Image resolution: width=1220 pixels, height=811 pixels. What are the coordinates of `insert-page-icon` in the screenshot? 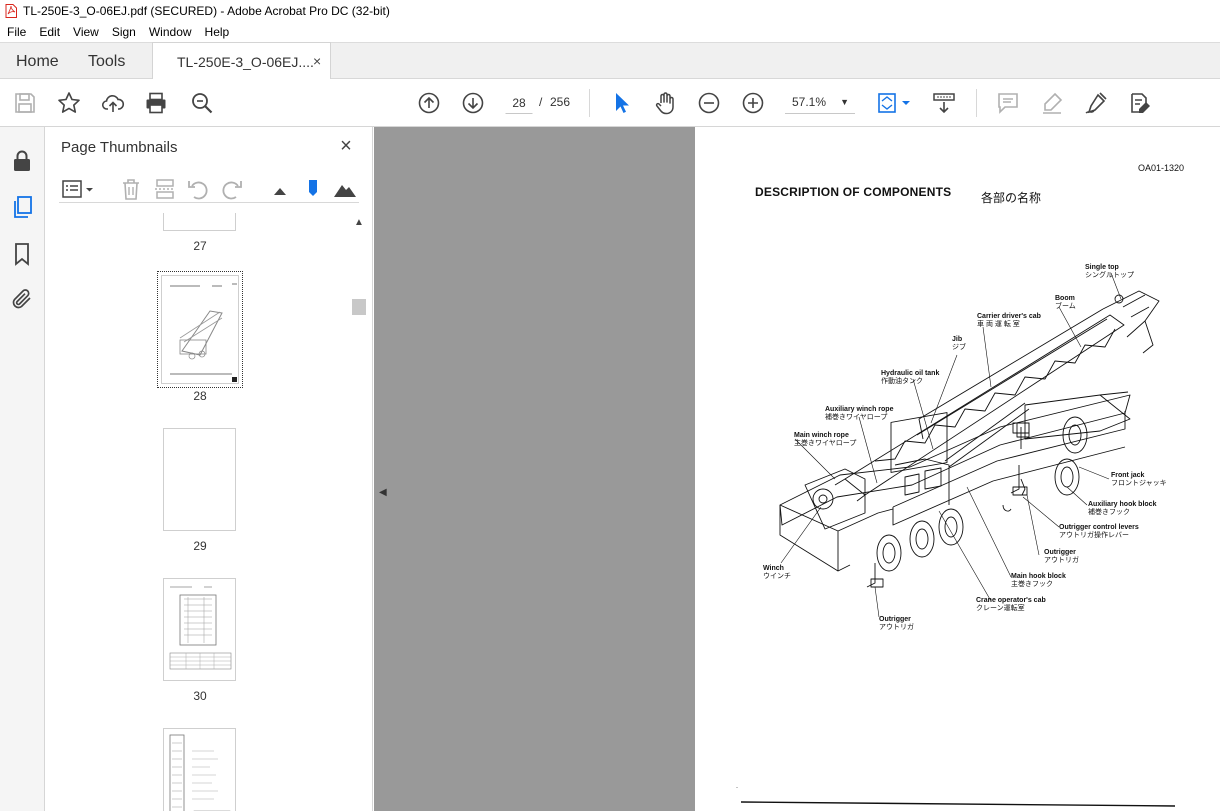 It's located at (165, 189).